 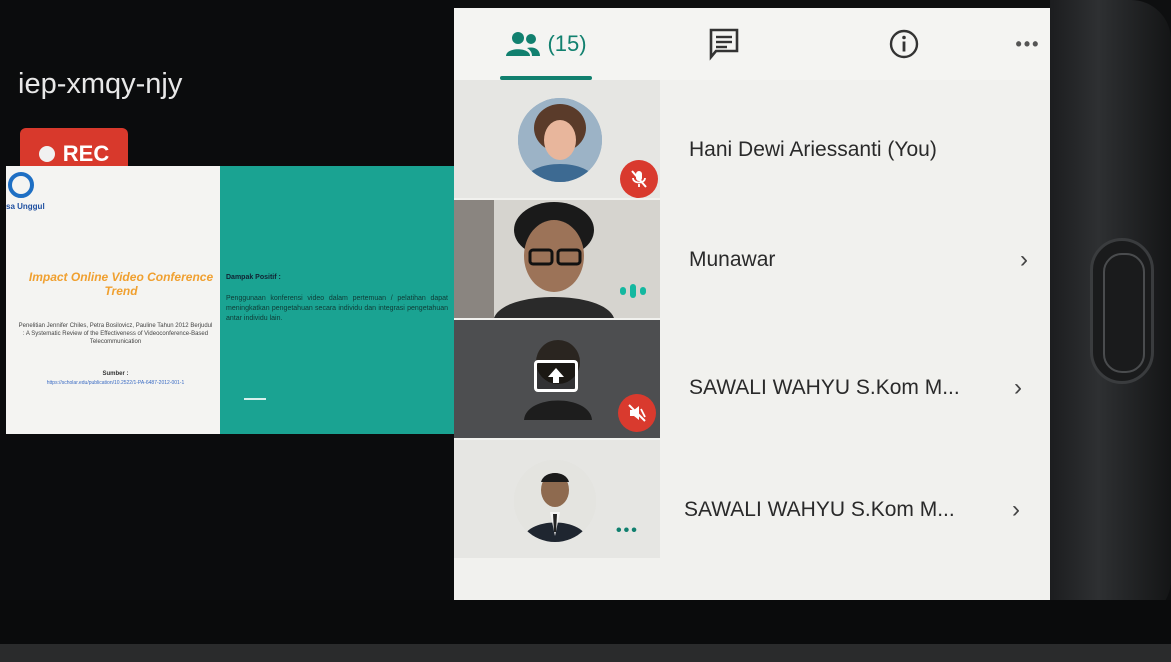 I want to click on participant-name: Hani Dewi Ariessanti (You), so click(x=813, y=149).